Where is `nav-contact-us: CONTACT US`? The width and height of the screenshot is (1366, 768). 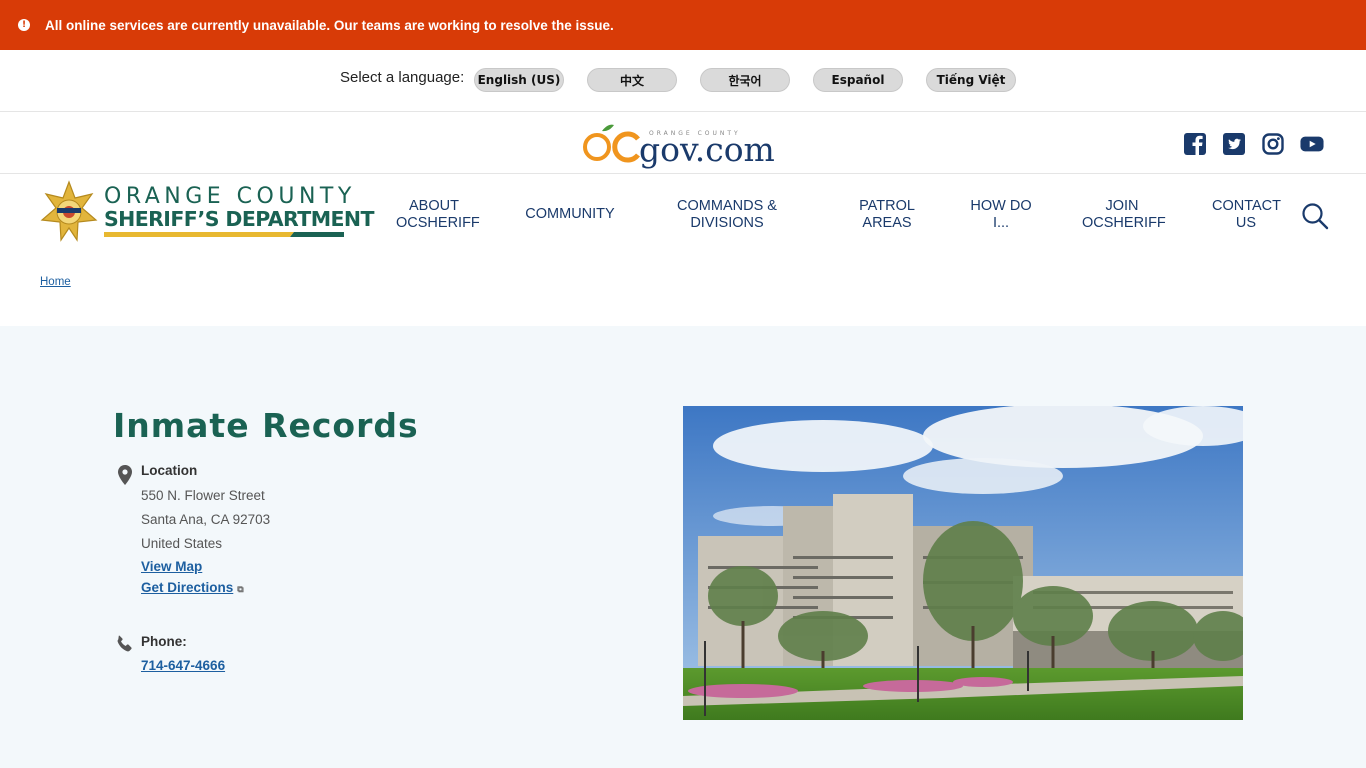 nav-contact-us: CONTACT US is located at coordinates (1247, 215).